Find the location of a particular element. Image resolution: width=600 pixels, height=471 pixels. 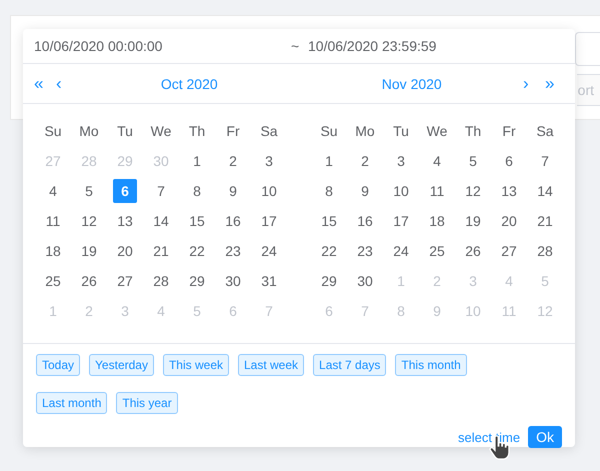

calendar-day: 6 is located at coordinates (509, 161).